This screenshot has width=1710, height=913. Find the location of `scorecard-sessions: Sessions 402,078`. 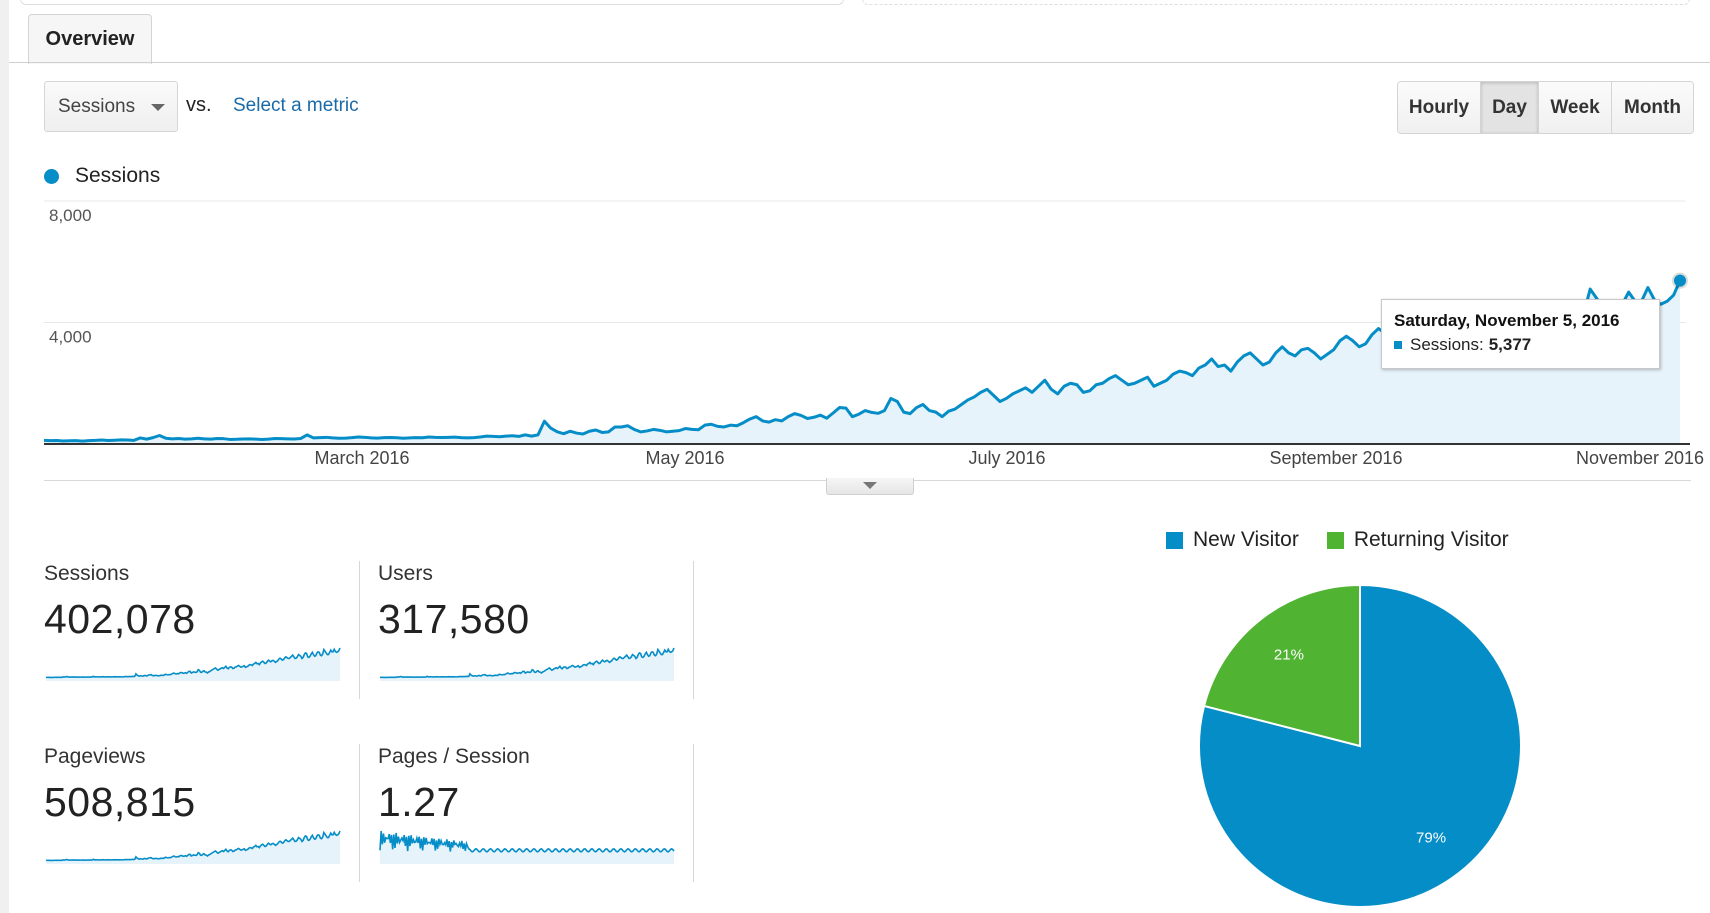

scorecard-sessions: Sessions 402,078 is located at coordinates (204, 621).